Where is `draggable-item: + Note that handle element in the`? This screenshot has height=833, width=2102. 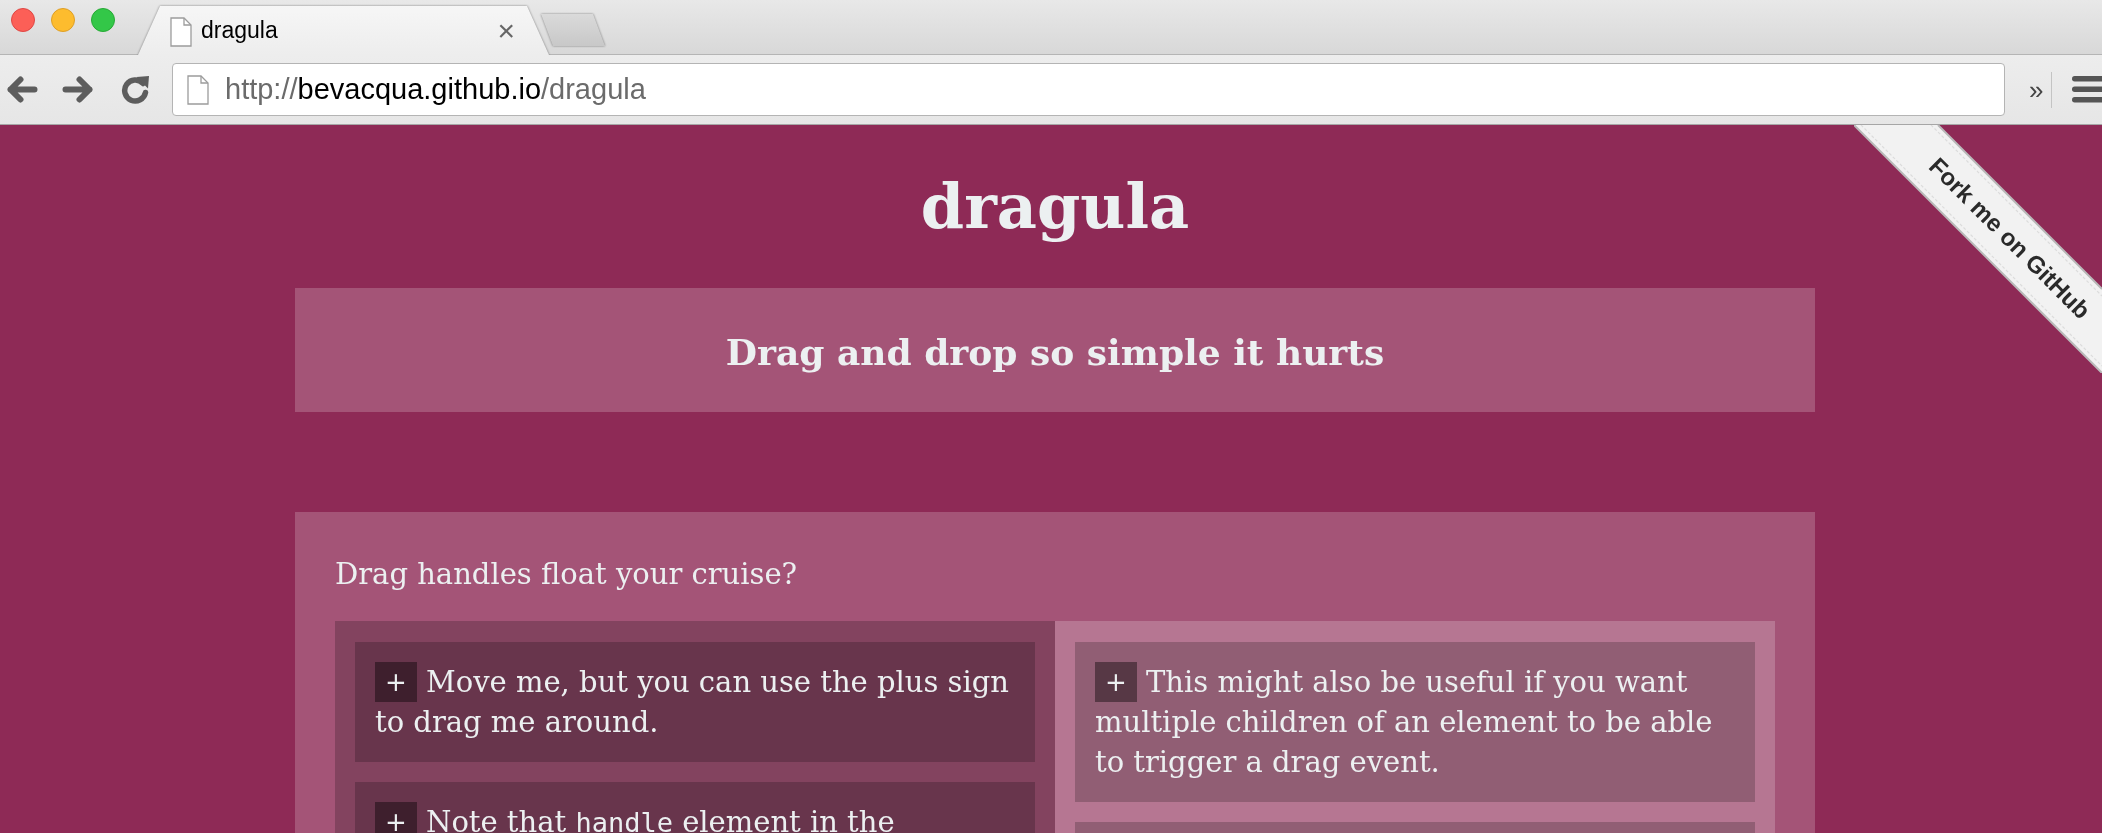
draggable-item: + Note that handle element in the is located at coordinates (695, 807).